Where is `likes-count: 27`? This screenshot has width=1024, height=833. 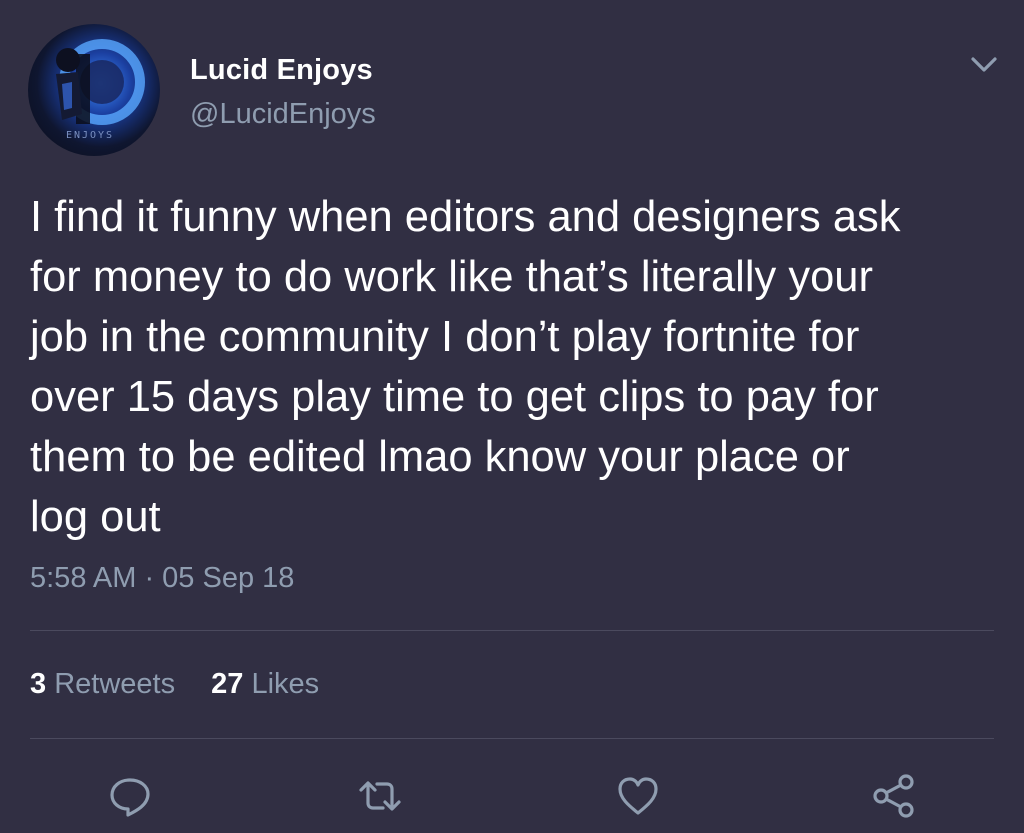 likes-count: 27 is located at coordinates (227, 684).